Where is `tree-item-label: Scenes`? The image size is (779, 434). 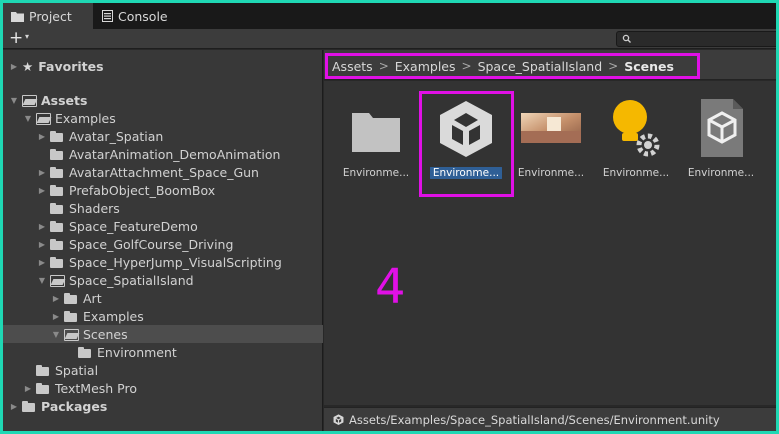
tree-item-label: Scenes is located at coordinates (105, 334).